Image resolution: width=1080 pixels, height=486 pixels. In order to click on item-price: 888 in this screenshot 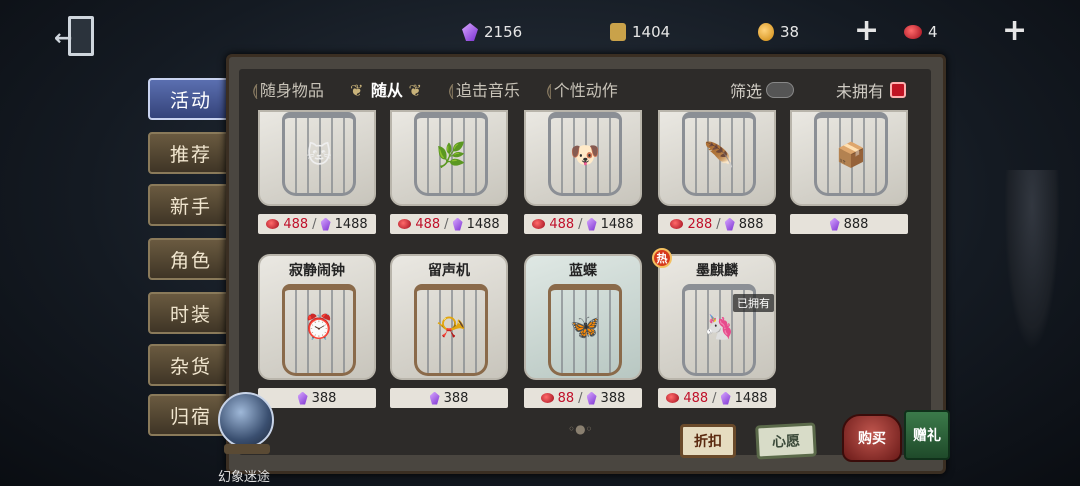, I will do `click(849, 224)`.